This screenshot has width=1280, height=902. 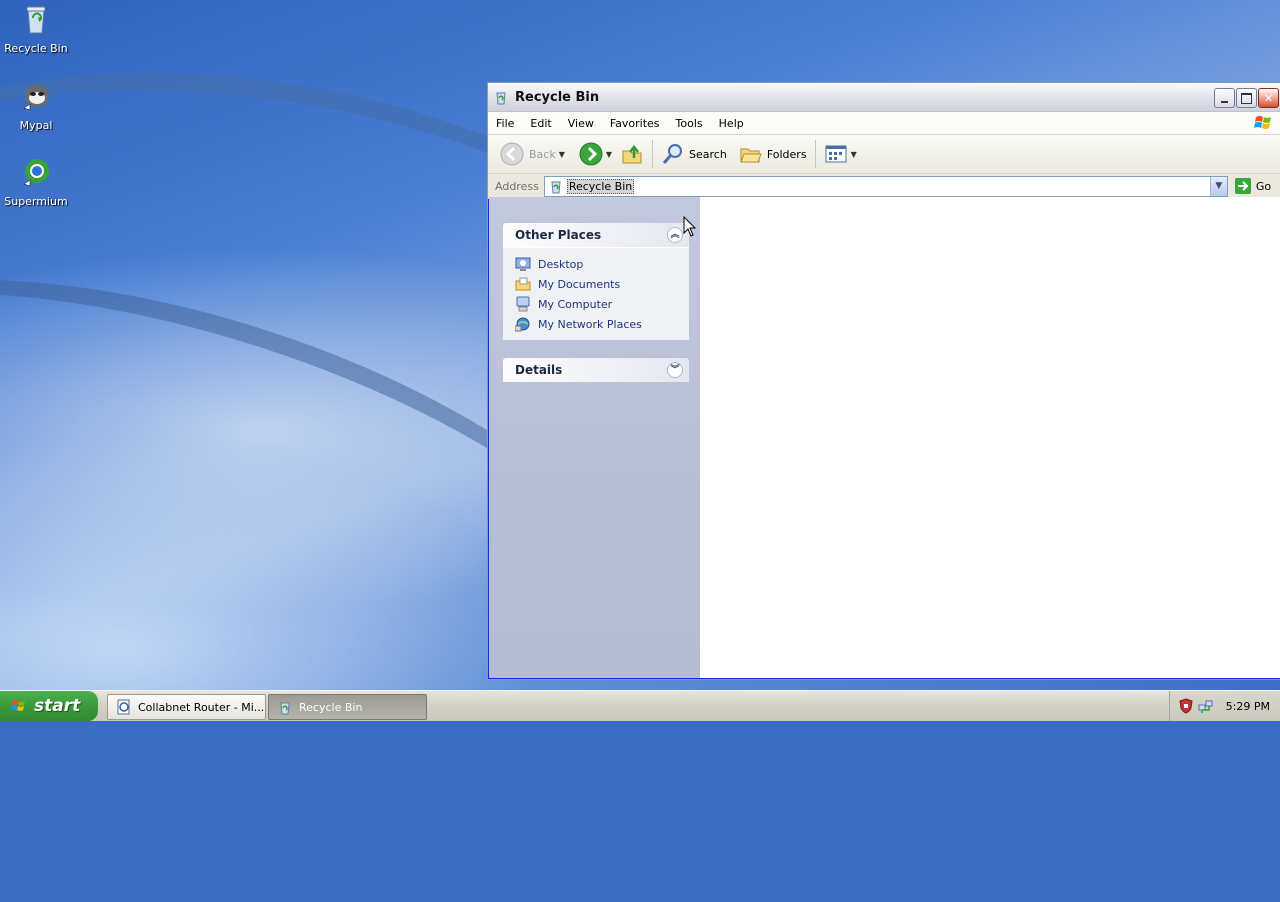 I want to click on place-link-my-documents: My Documents, so click(x=602, y=284).